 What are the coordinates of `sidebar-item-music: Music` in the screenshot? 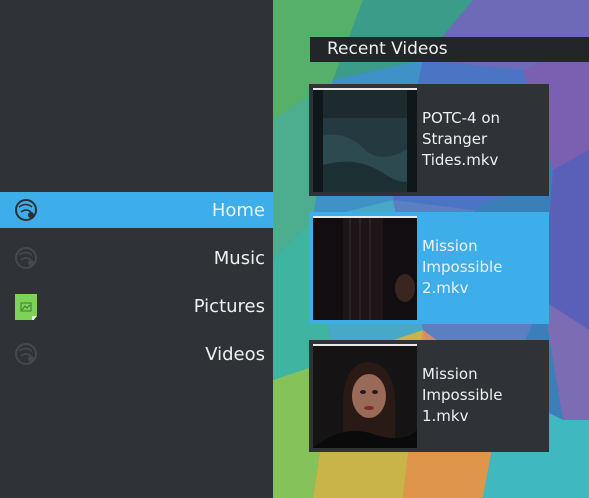 It's located at (136, 258).